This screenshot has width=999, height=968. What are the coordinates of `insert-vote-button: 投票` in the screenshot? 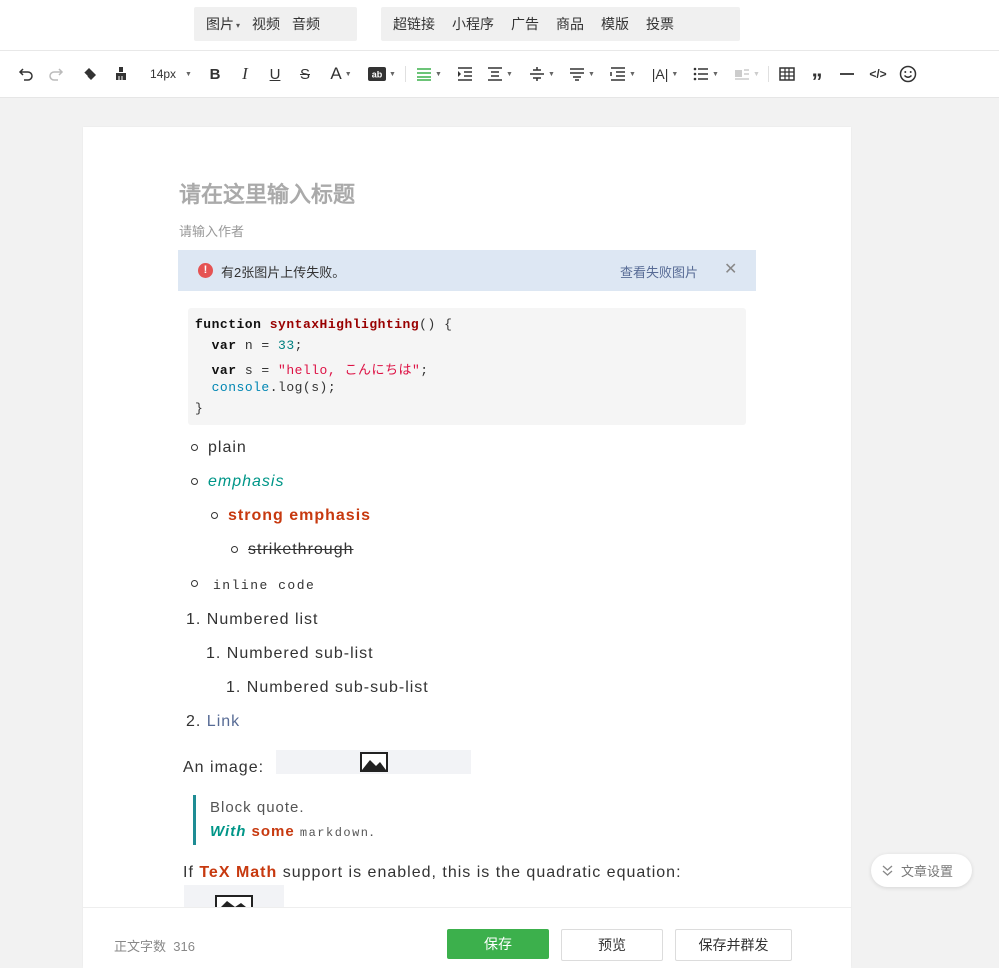 It's located at (660, 24).